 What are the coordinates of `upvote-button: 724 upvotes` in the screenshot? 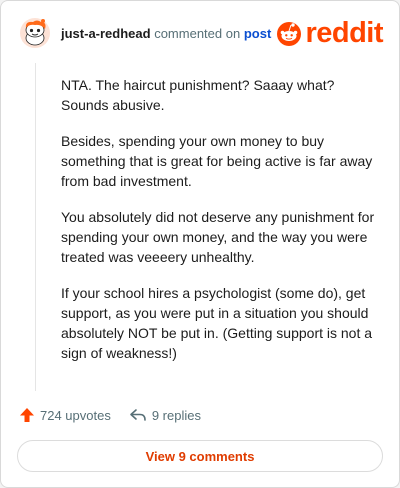 It's located at (65, 415).